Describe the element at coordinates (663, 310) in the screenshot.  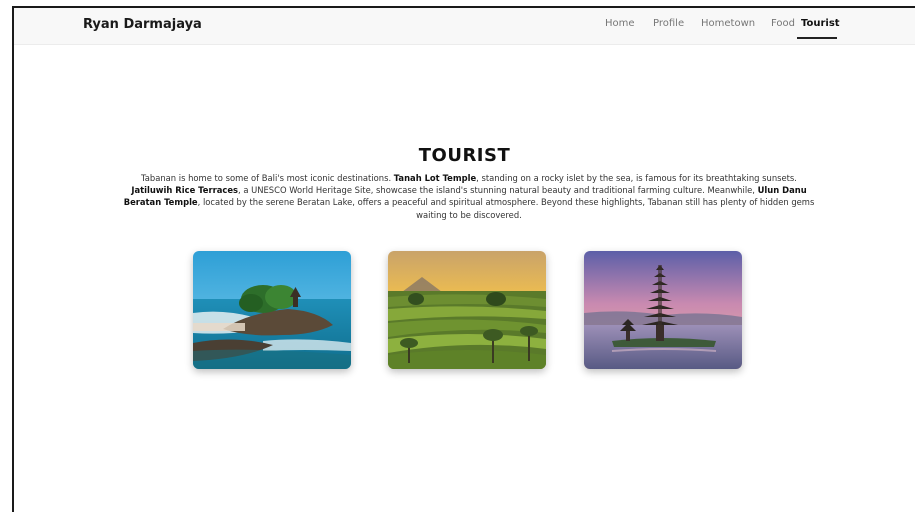
I see `ulun-danu-image` at that location.